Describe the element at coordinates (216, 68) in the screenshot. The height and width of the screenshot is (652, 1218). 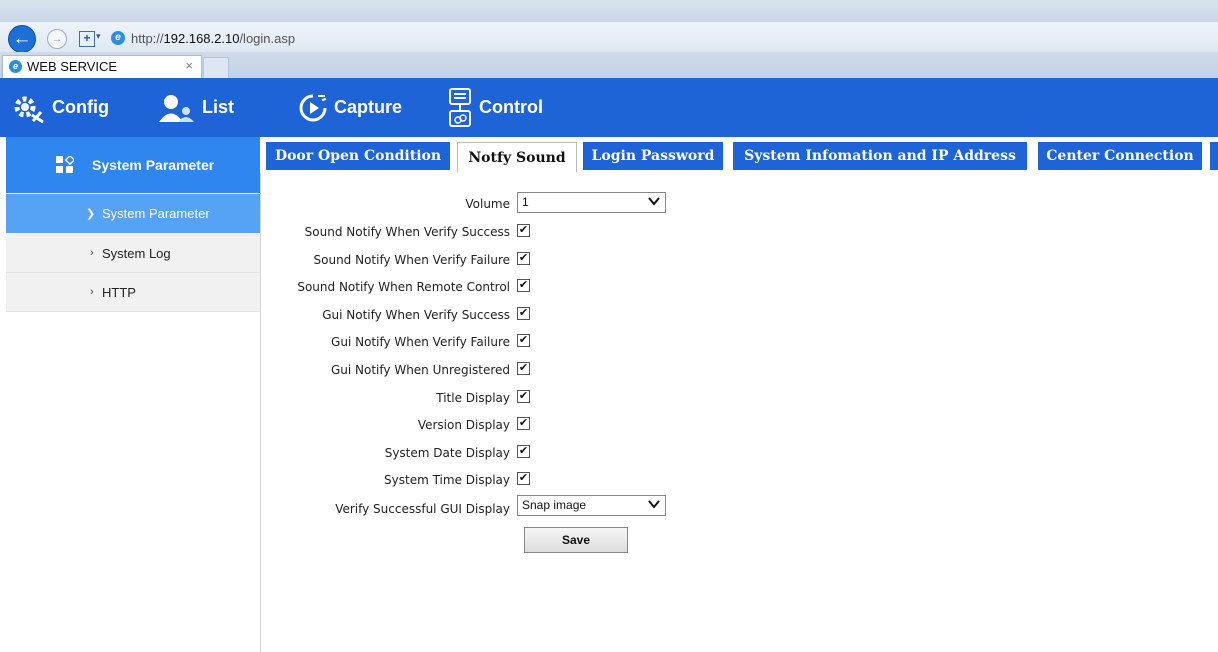
I see `new-tab-button` at that location.